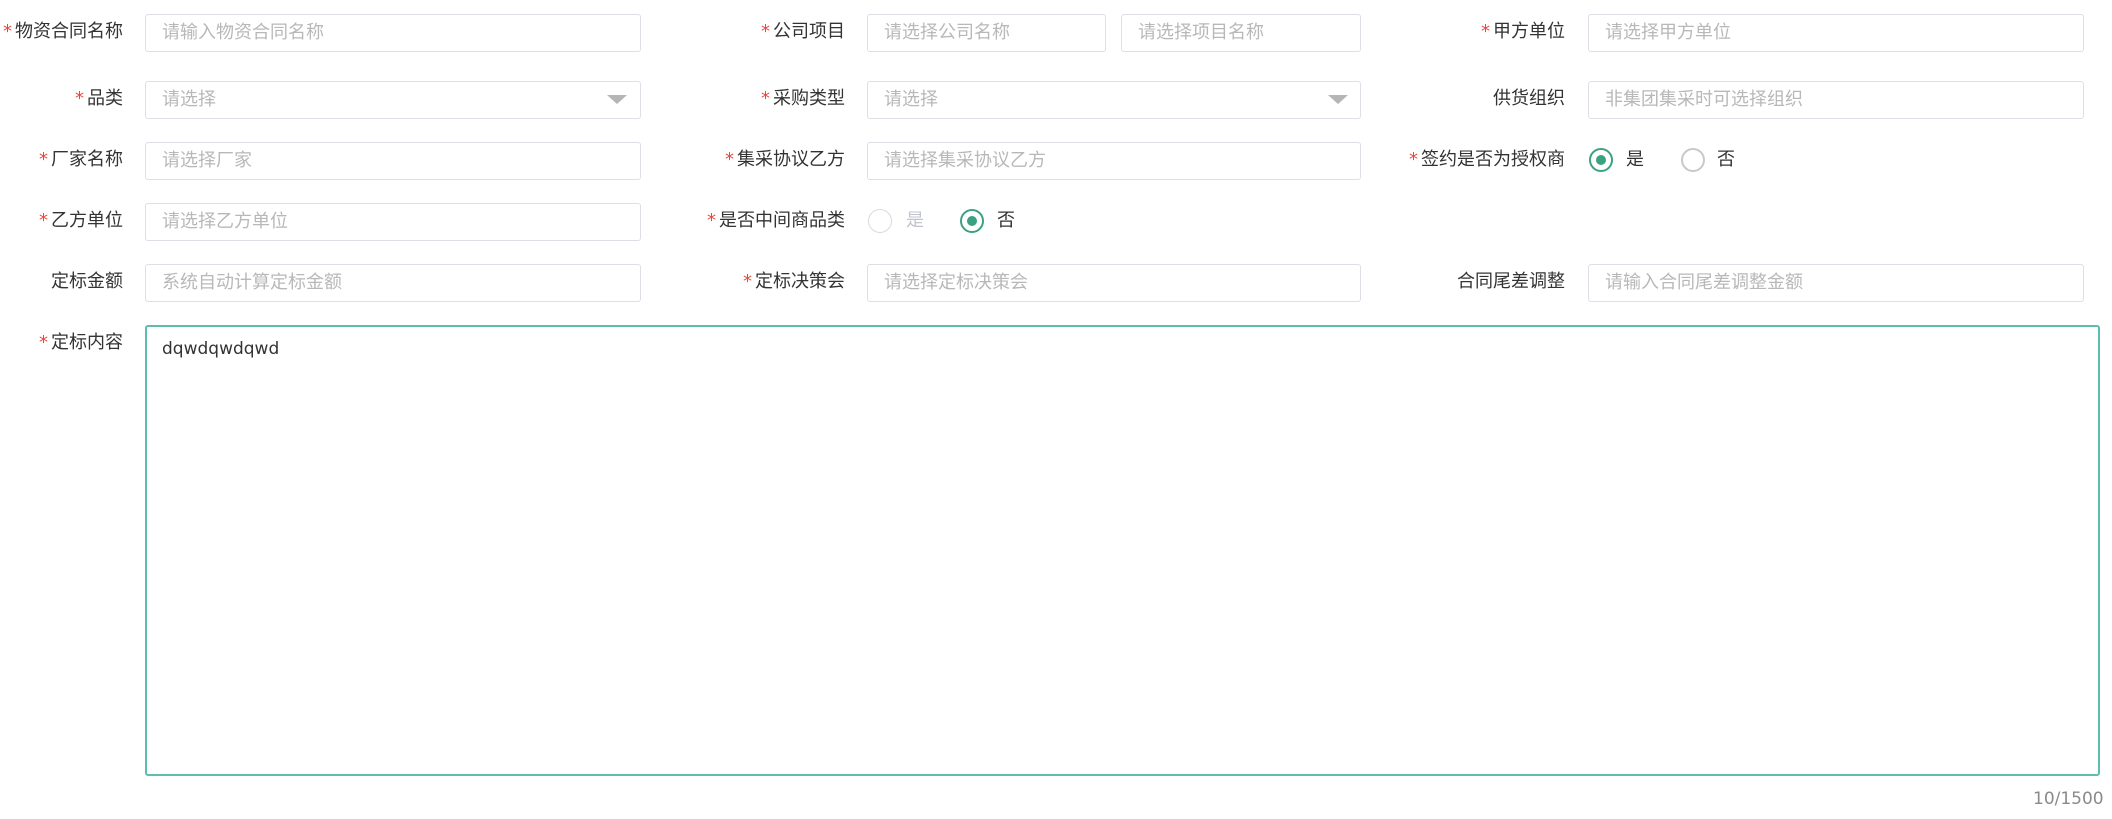 The width and height of the screenshot is (2112, 819). I want to click on party-b-label: * 乙方单位, so click(81, 220).